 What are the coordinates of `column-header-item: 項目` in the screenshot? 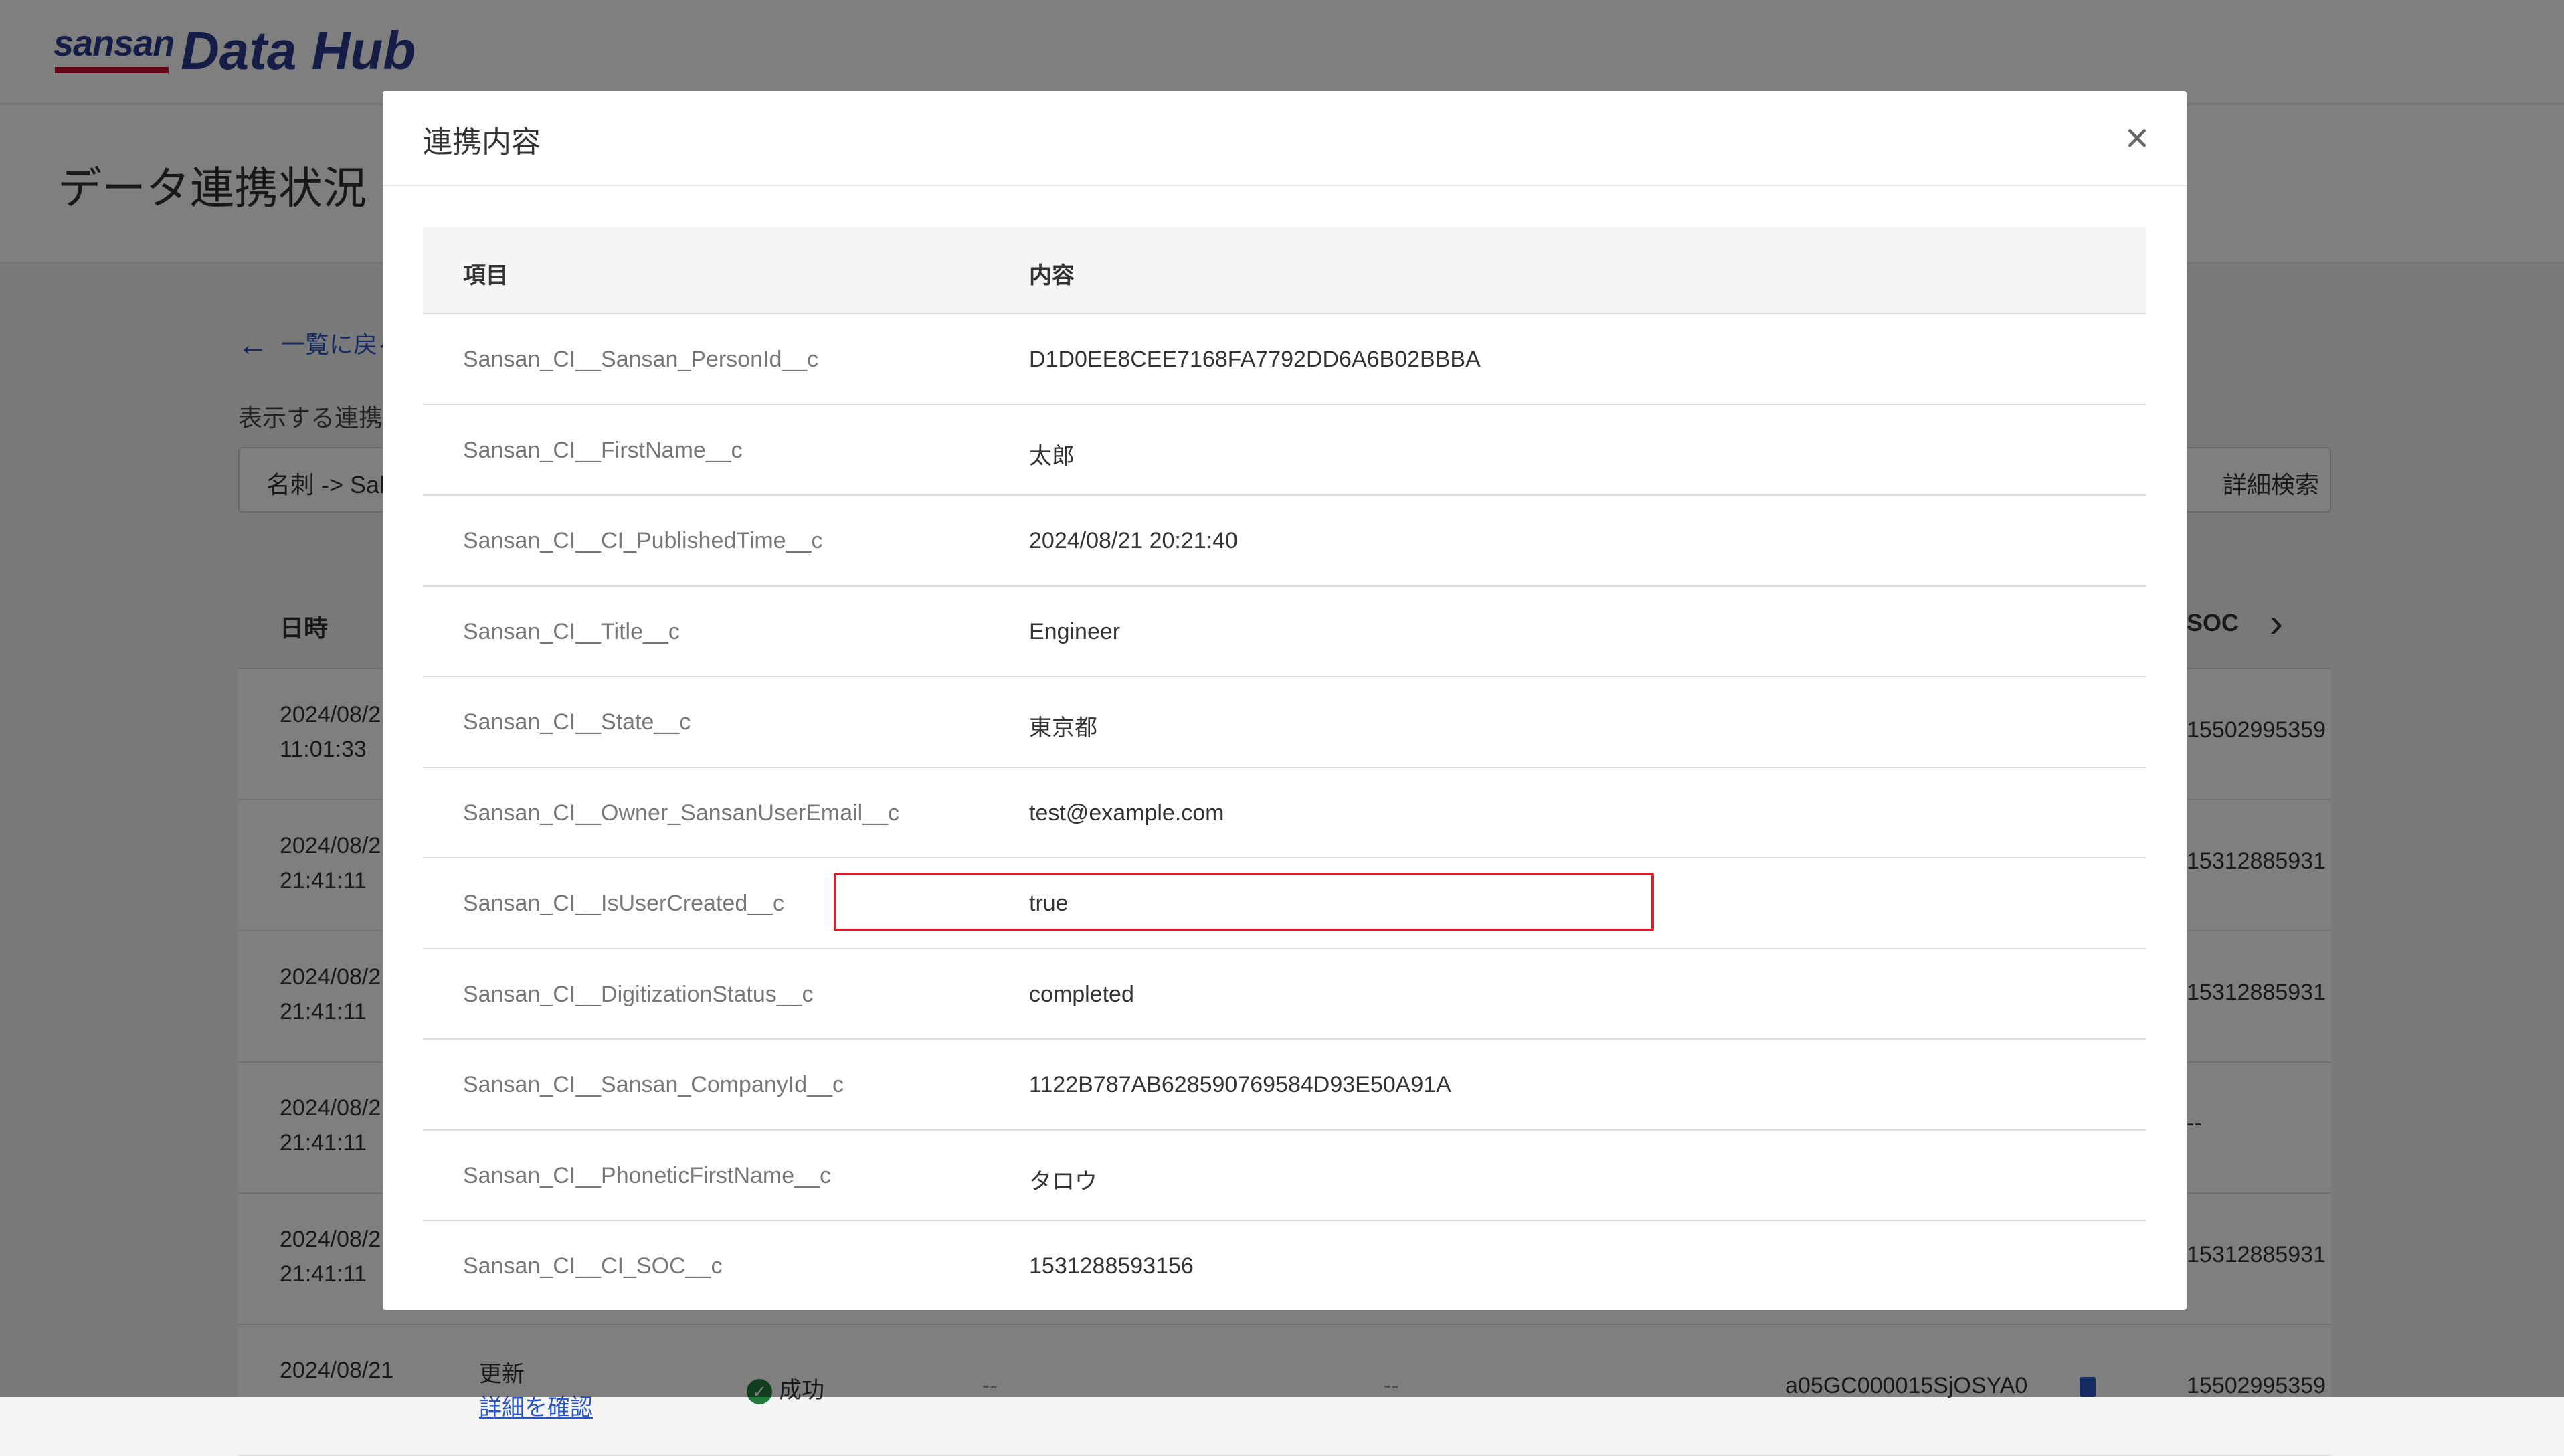 It's located at (486, 275).